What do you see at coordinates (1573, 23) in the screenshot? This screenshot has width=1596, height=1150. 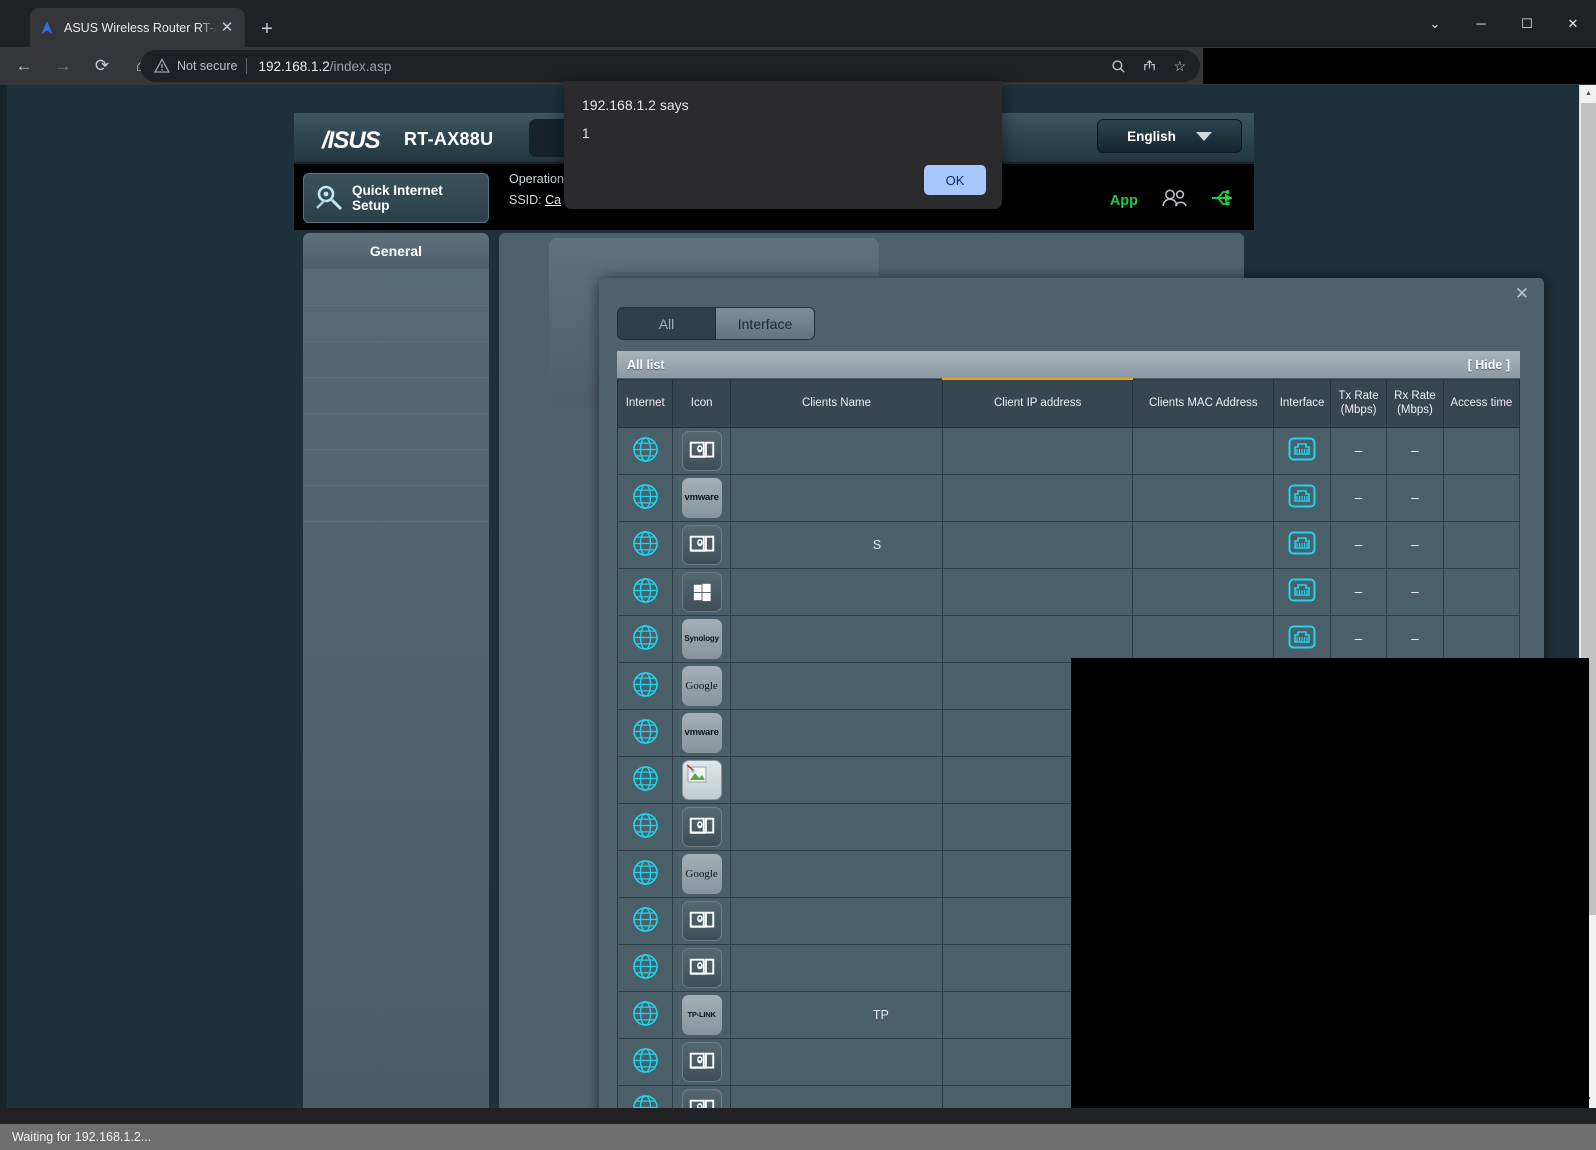 I see `close-window-button: ✕` at bounding box center [1573, 23].